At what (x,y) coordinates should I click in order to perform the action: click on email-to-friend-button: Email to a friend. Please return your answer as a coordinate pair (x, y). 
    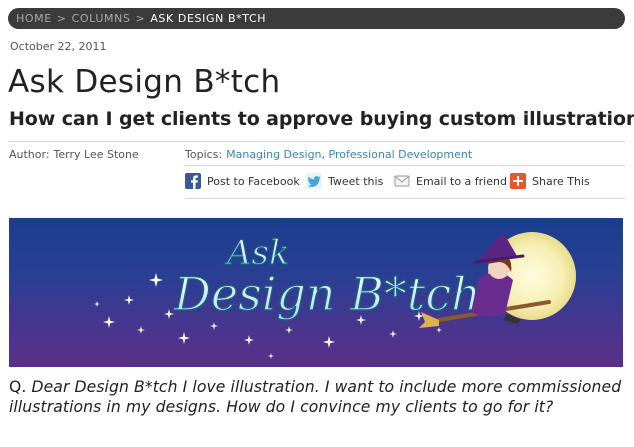
    Looking at the image, I should click on (450, 181).